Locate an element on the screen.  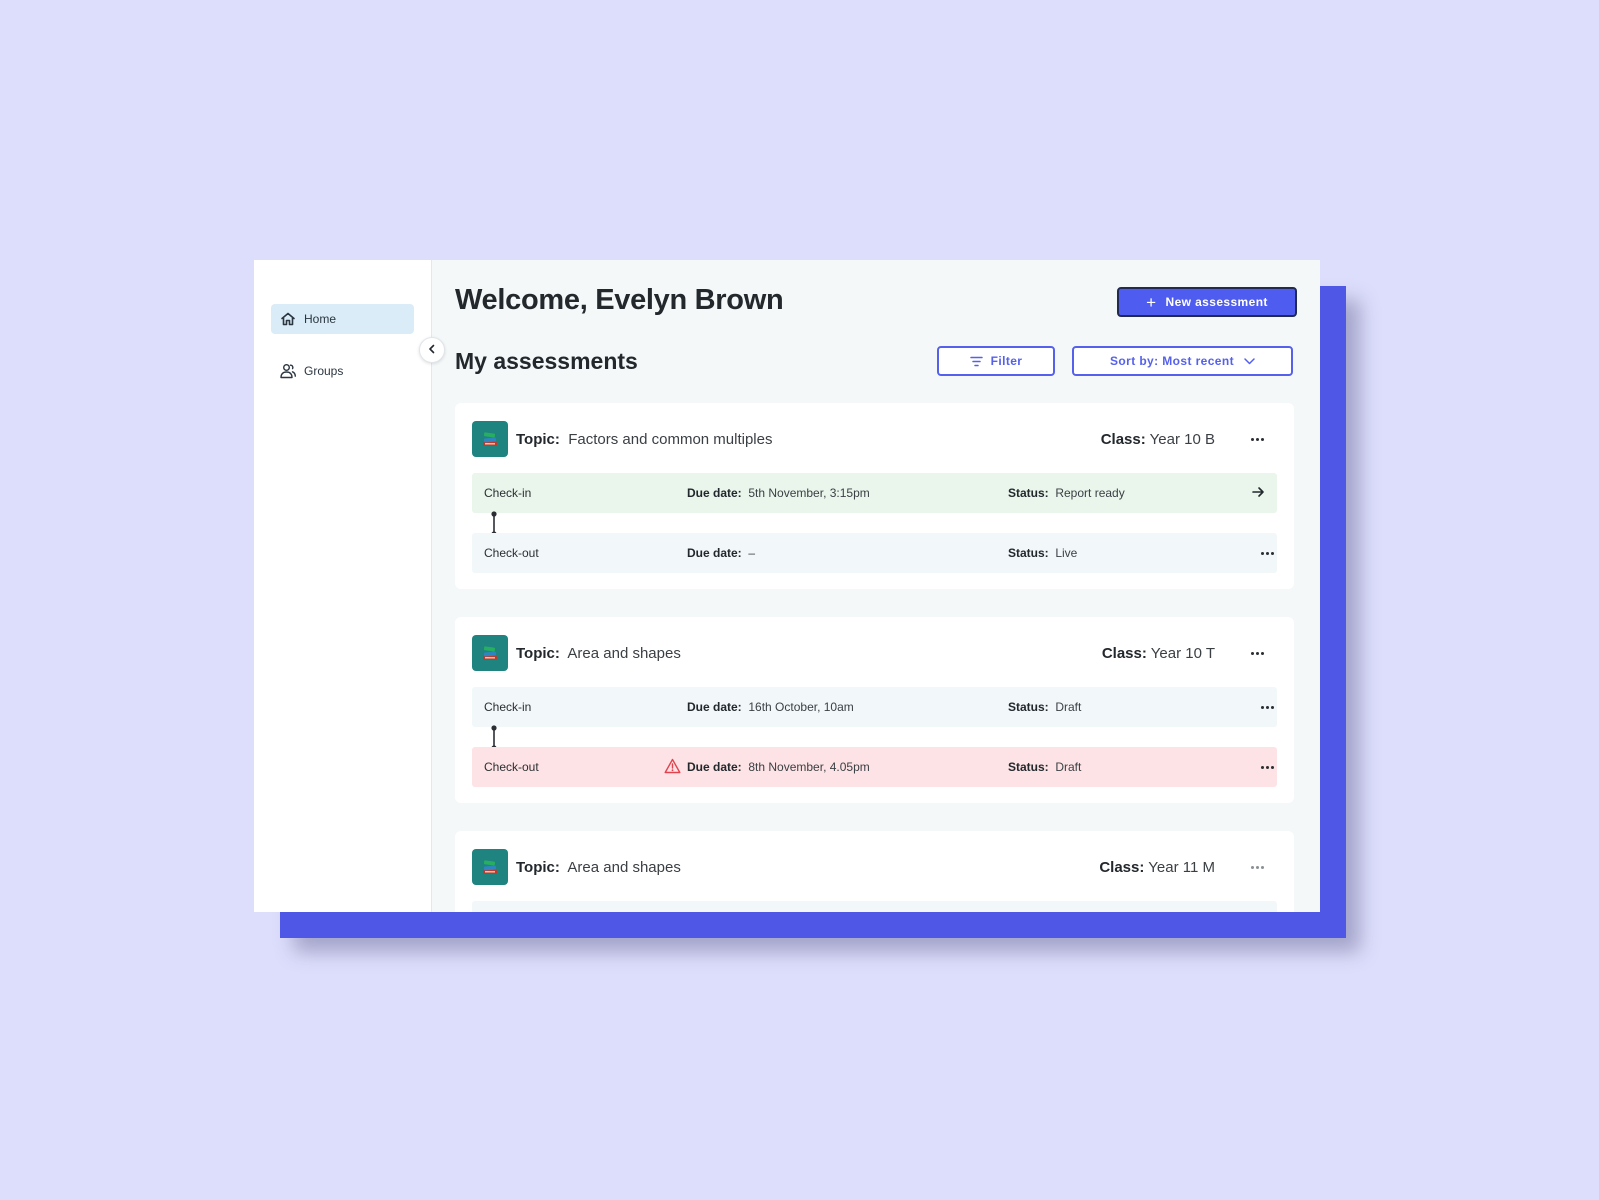
sort-dropdown: Sort by: Most recent is located at coordinates (1182, 361).